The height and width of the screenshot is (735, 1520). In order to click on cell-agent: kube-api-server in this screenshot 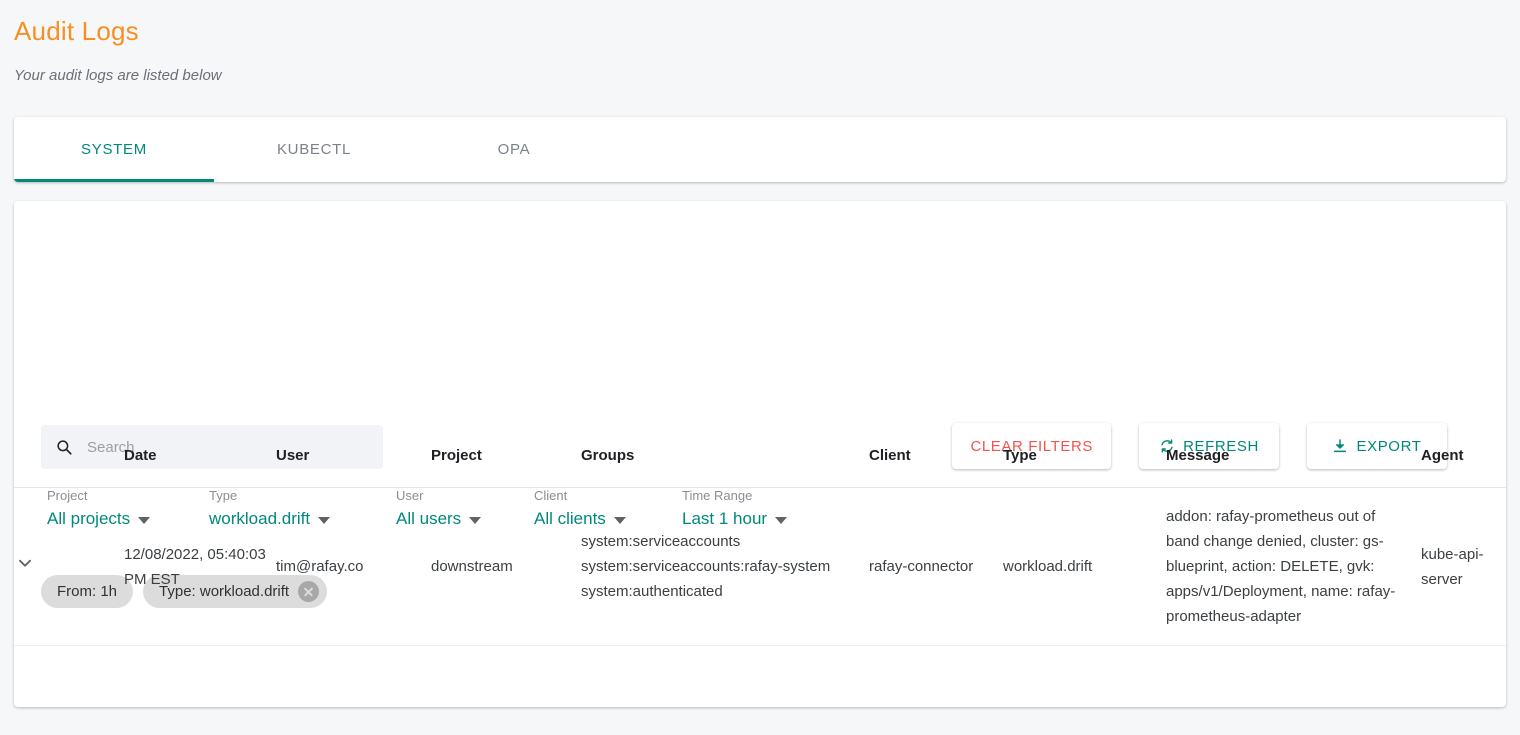, I will do `click(1463, 566)`.